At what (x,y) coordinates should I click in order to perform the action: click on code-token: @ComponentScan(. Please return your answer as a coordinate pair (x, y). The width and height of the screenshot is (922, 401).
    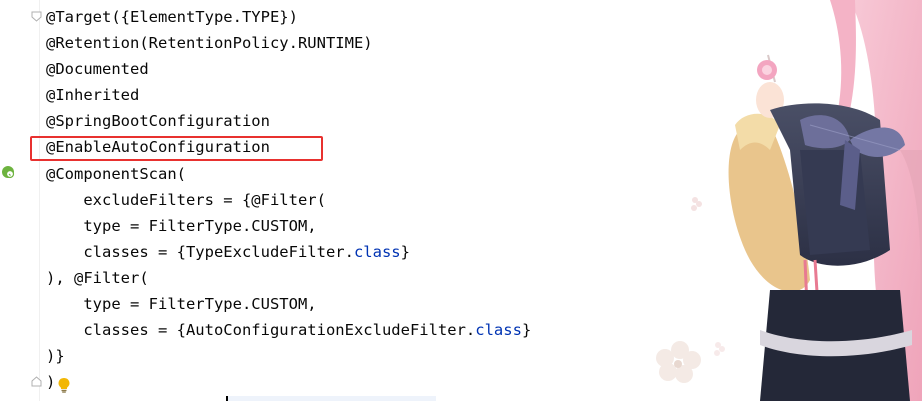
    Looking at the image, I should click on (116, 173).